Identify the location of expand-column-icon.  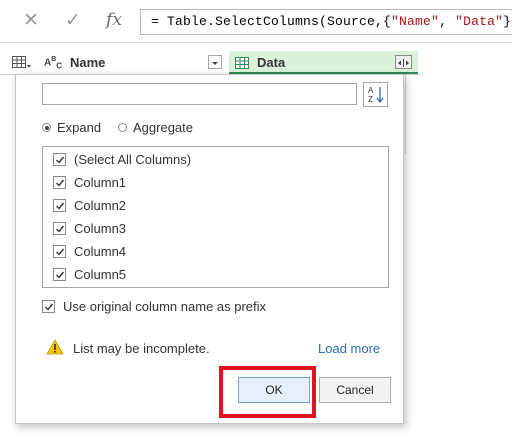
(403, 62).